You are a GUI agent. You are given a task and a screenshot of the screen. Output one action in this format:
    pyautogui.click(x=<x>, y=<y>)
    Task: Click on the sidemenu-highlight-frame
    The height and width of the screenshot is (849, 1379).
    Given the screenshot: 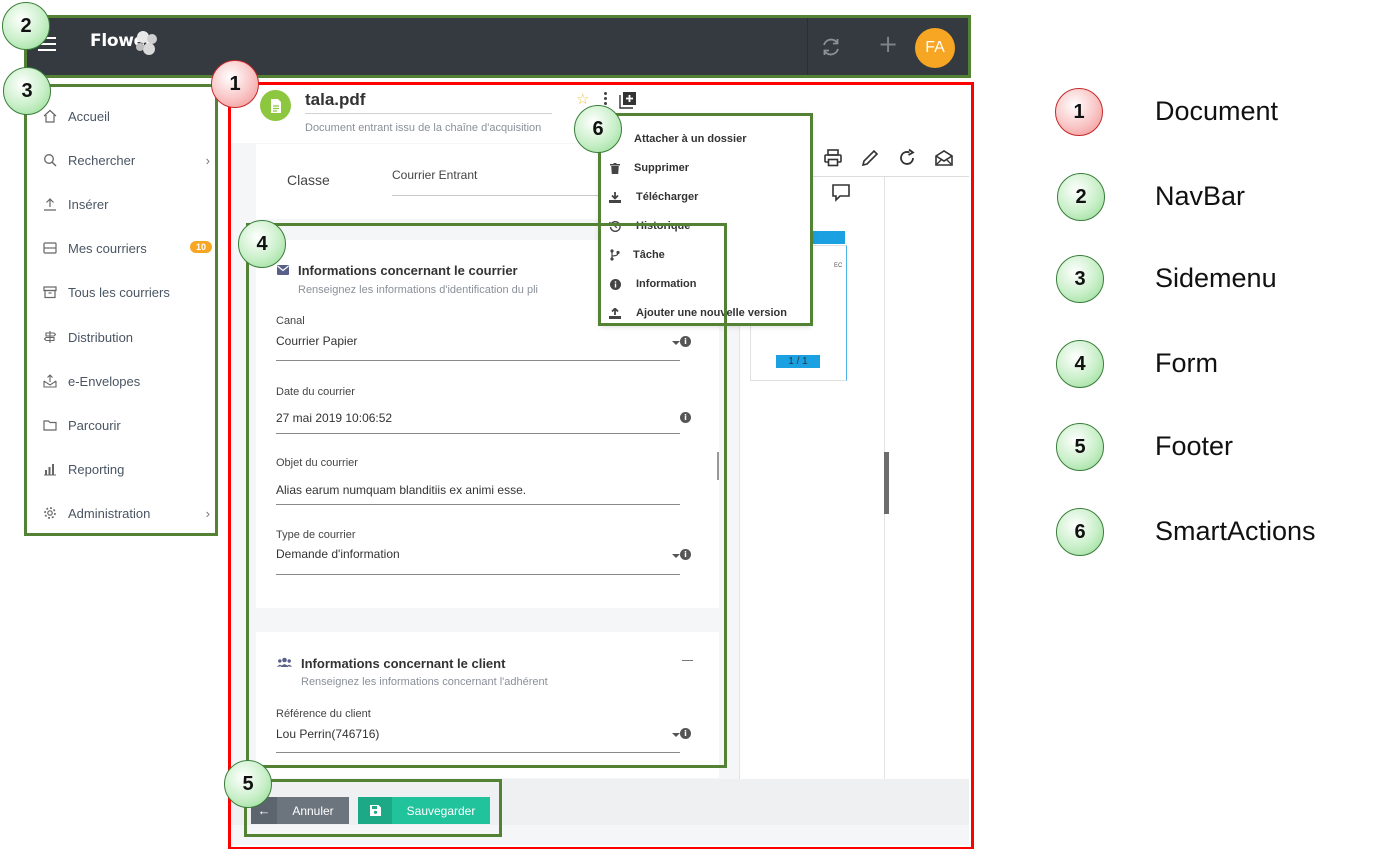 What is the action you would take?
    pyautogui.click(x=121, y=310)
    